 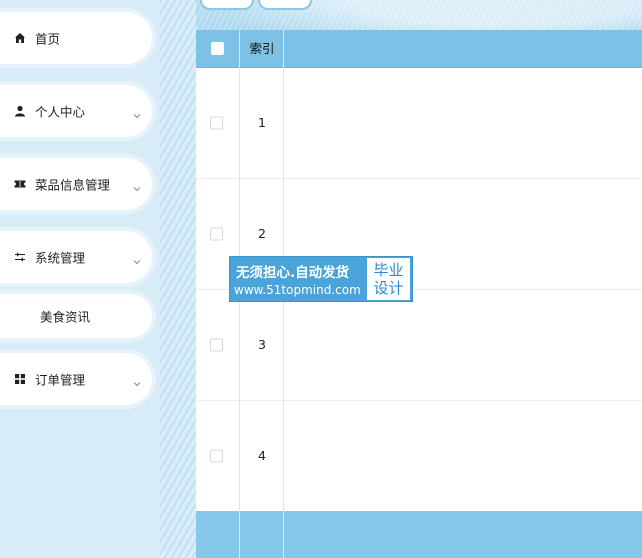 I want to click on watermark-badge: 毕业 设计, so click(x=388, y=279).